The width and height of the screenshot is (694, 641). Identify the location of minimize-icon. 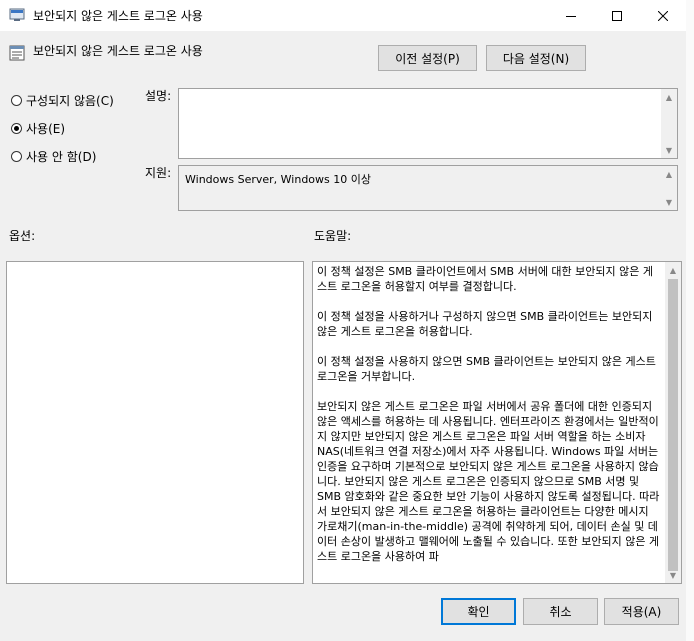
(571, 16).